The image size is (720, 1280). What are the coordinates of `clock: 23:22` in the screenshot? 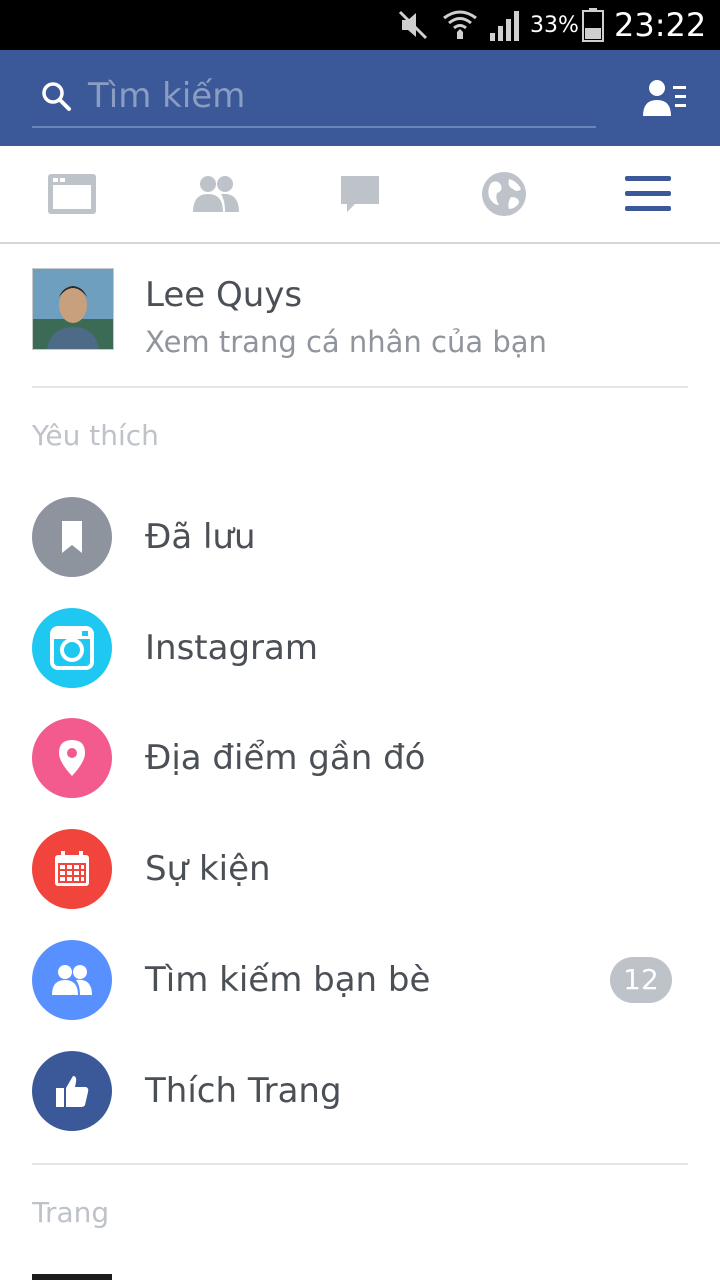 It's located at (660, 25).